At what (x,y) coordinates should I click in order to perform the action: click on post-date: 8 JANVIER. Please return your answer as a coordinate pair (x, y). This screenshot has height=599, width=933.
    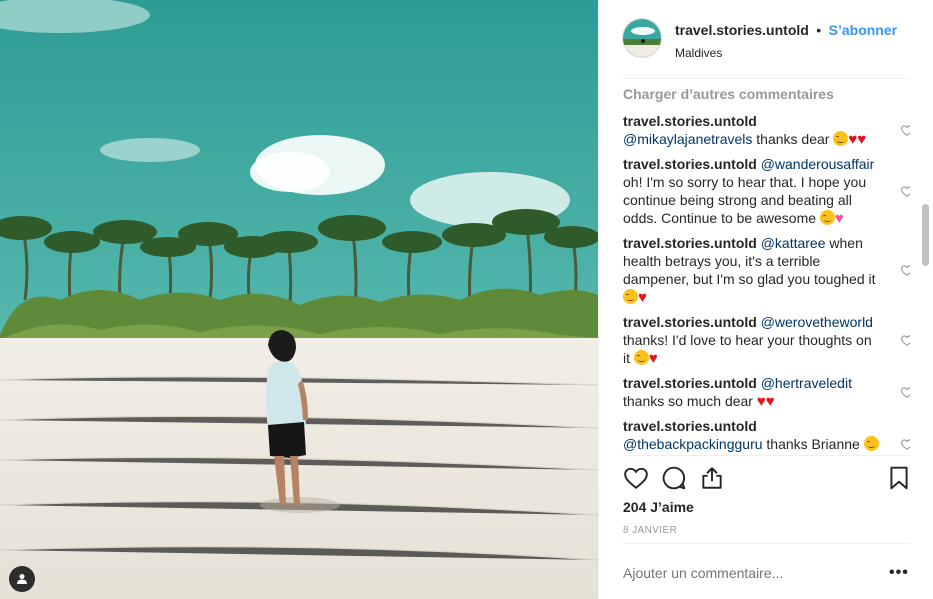
    Looking at the image, I should click on (650, 530).